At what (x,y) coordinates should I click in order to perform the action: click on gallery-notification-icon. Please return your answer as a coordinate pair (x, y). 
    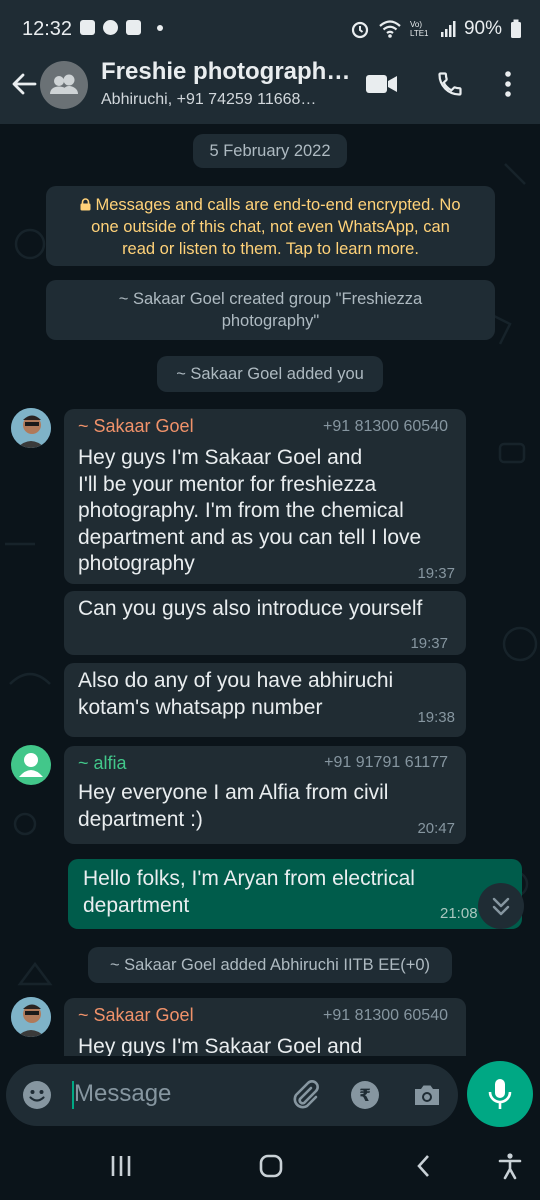
    Looking at the image, I should click on (87, 27).